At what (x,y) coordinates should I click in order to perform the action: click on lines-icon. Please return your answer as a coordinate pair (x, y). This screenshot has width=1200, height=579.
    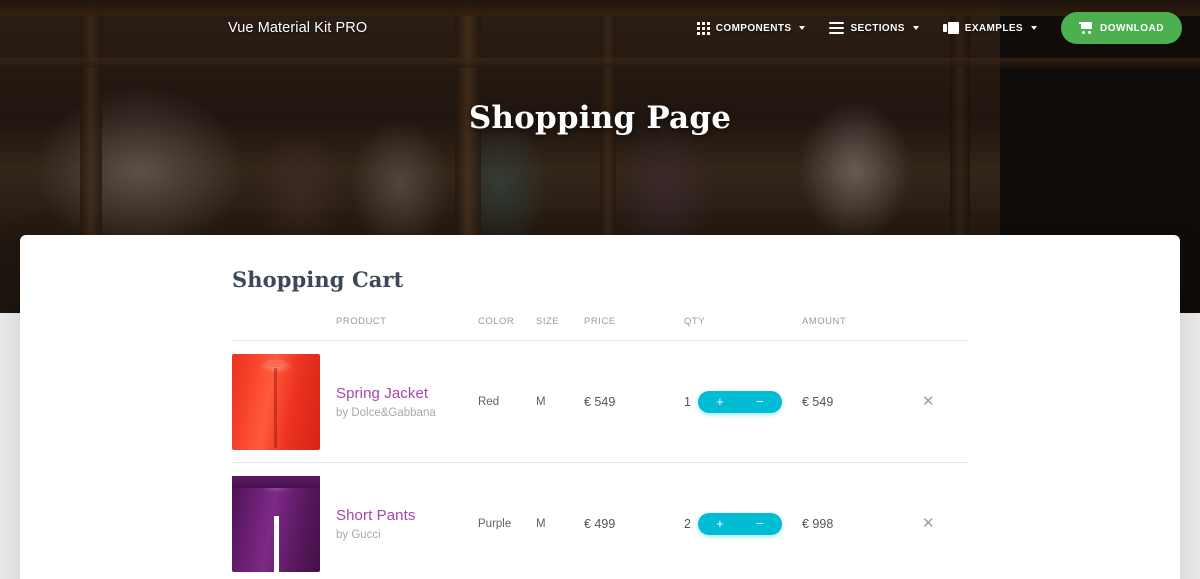
    Looking at the image, I should click on (837, 28).